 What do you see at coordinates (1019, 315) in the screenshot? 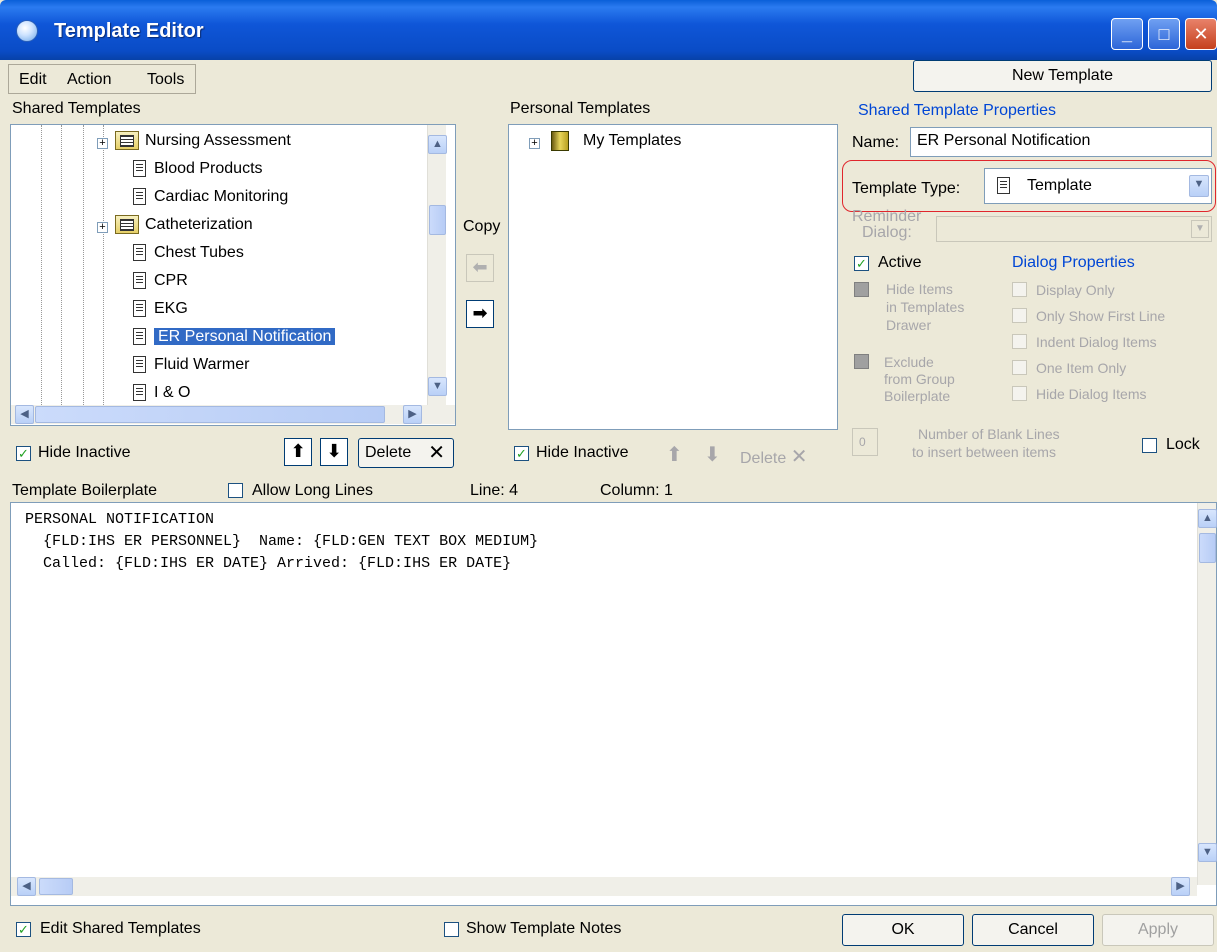
I see `only-show-first-line-checkbox` at bounding box center [1019, 315].